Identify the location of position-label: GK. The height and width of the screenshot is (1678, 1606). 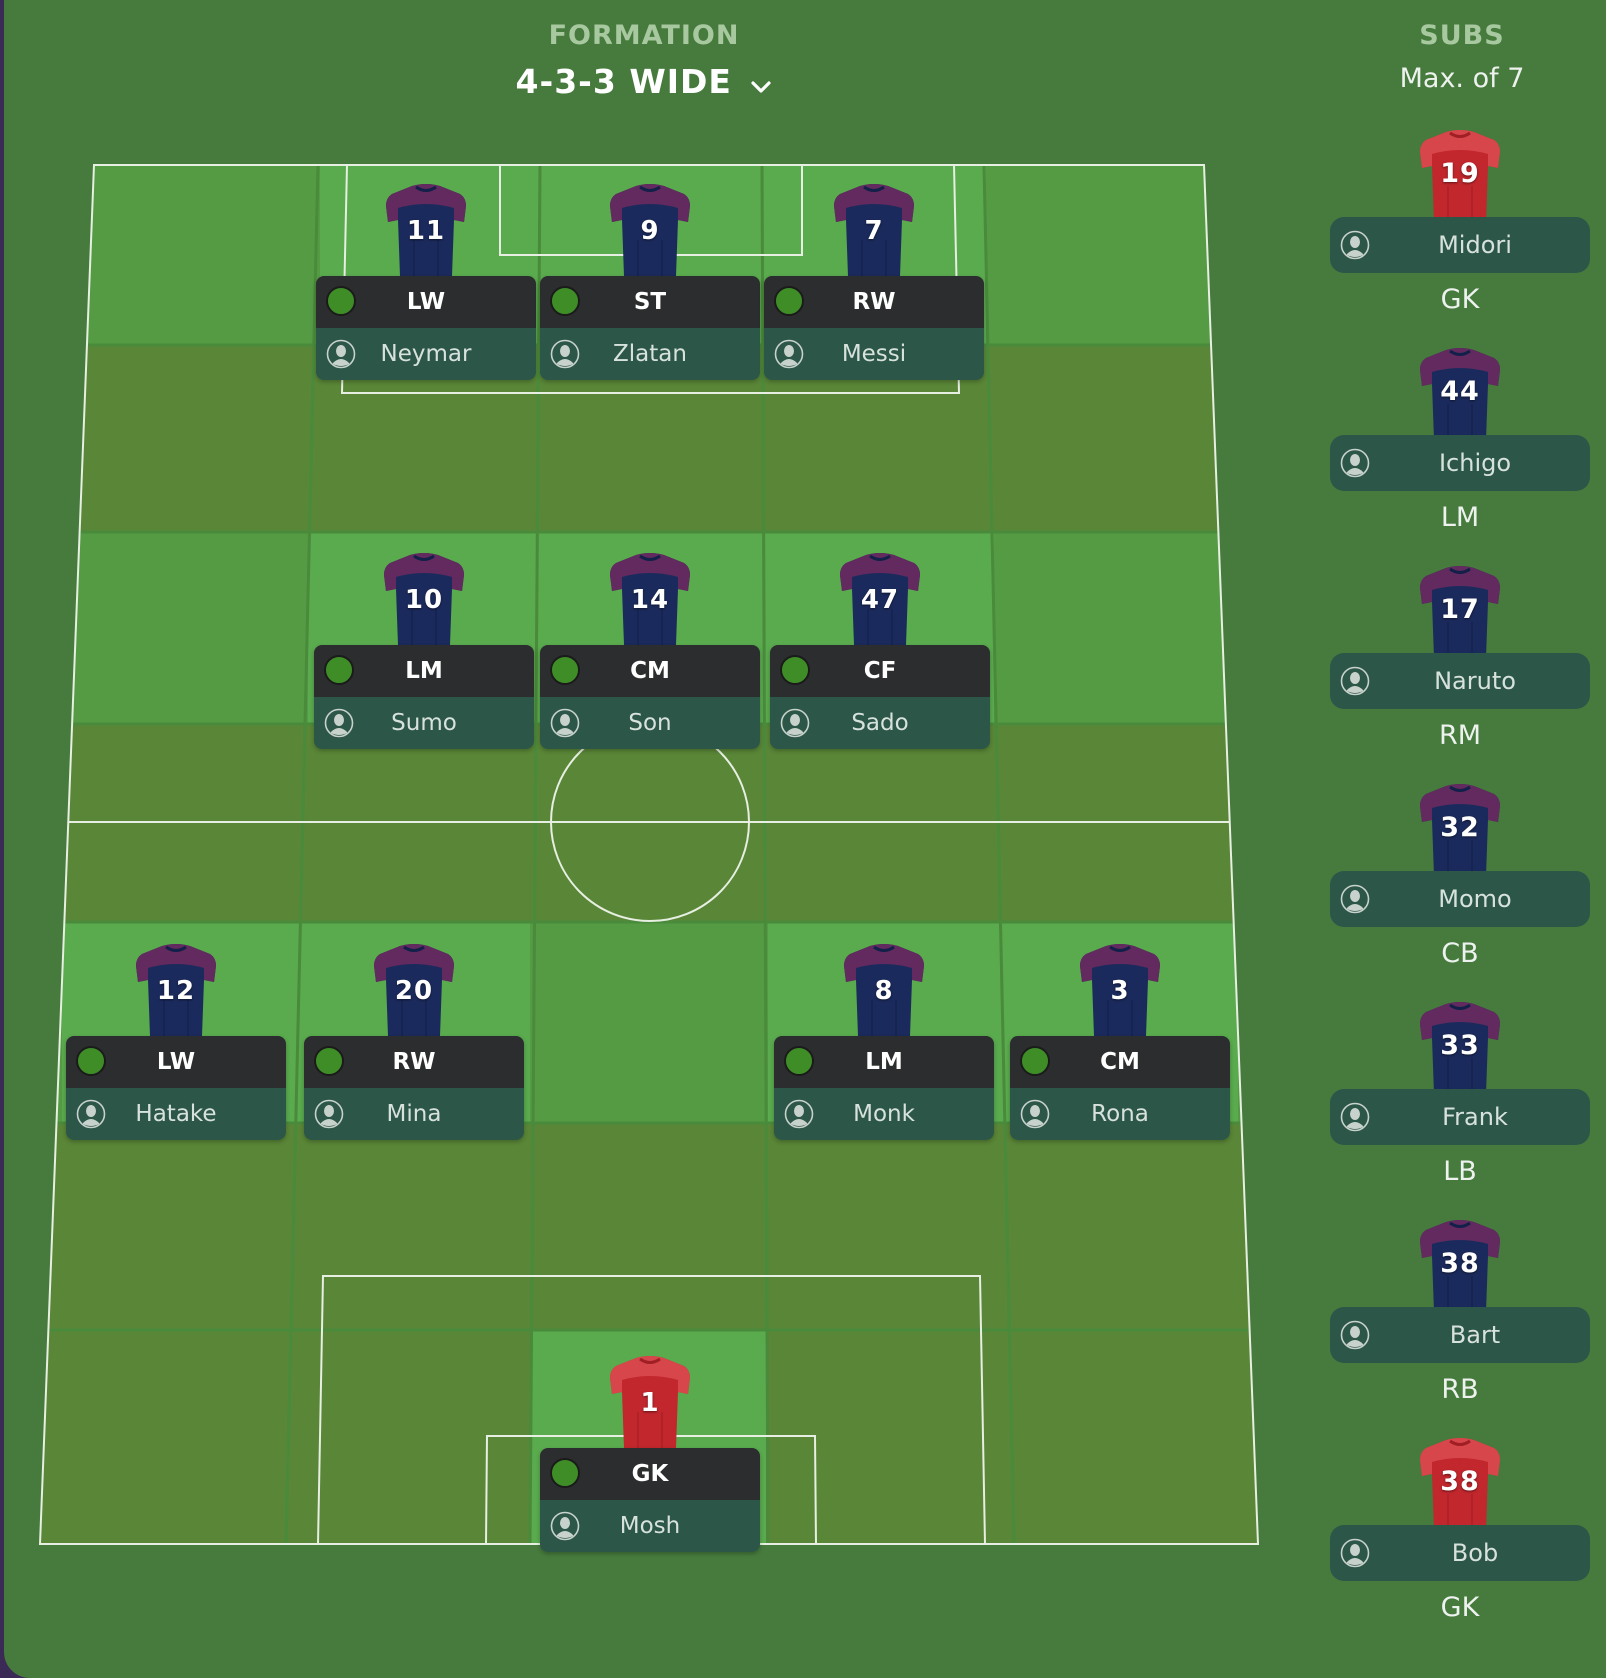
(650, 1474).